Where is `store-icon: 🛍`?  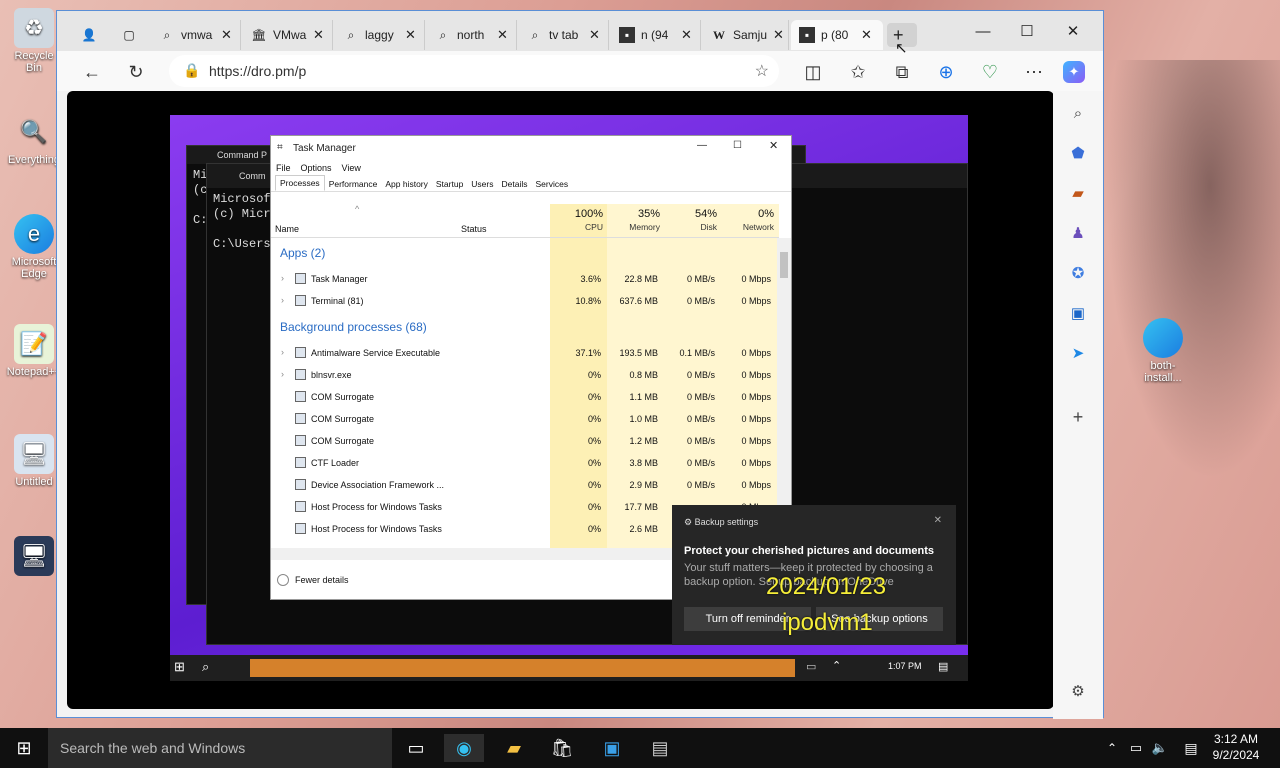 store-icon: 🛍 is located at coordinates (562, 748).